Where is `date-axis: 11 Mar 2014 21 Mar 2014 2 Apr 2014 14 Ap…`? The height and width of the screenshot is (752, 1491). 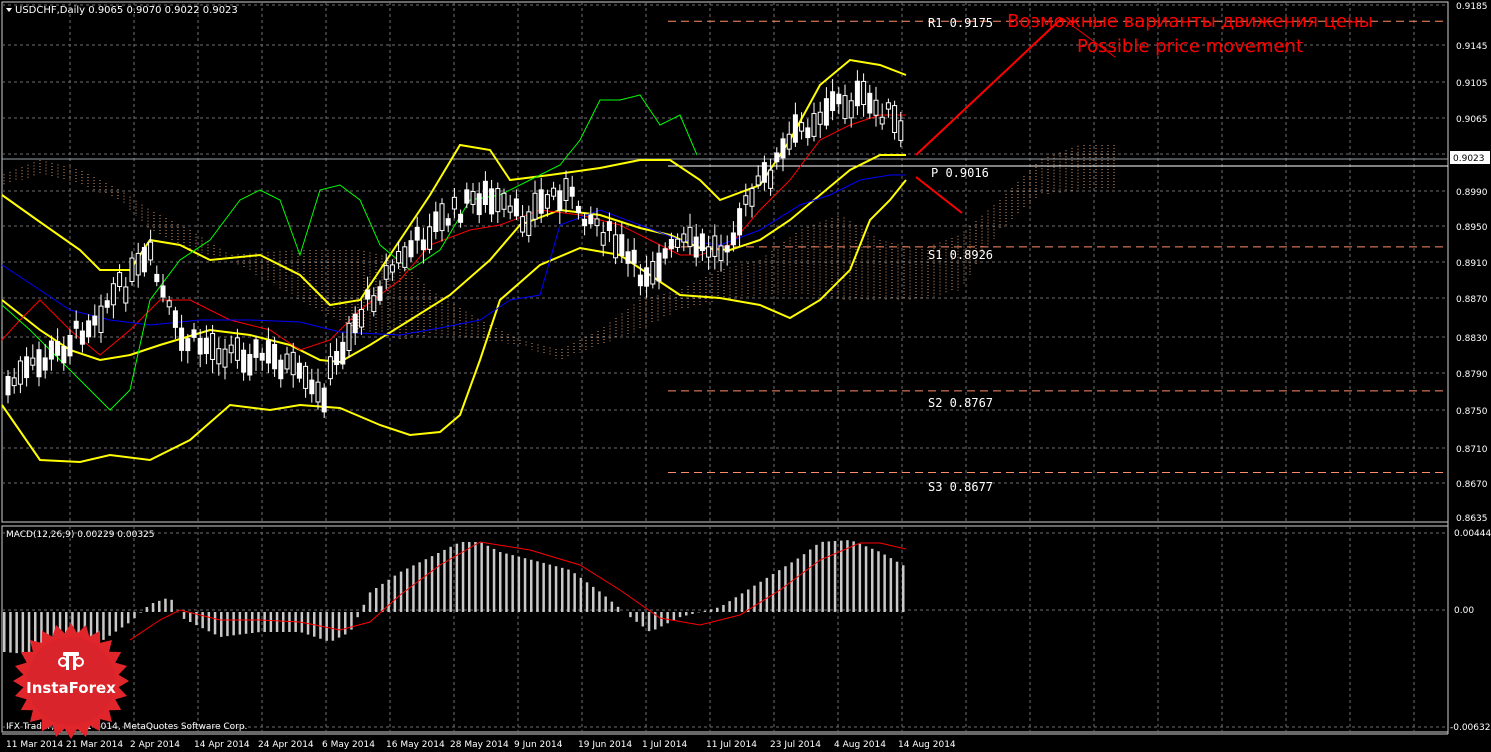 date-axis: 11 Mar 2014 21 Mar 2014 2 Apr 2014 14 Ap… is located at coordinates (481, 745).